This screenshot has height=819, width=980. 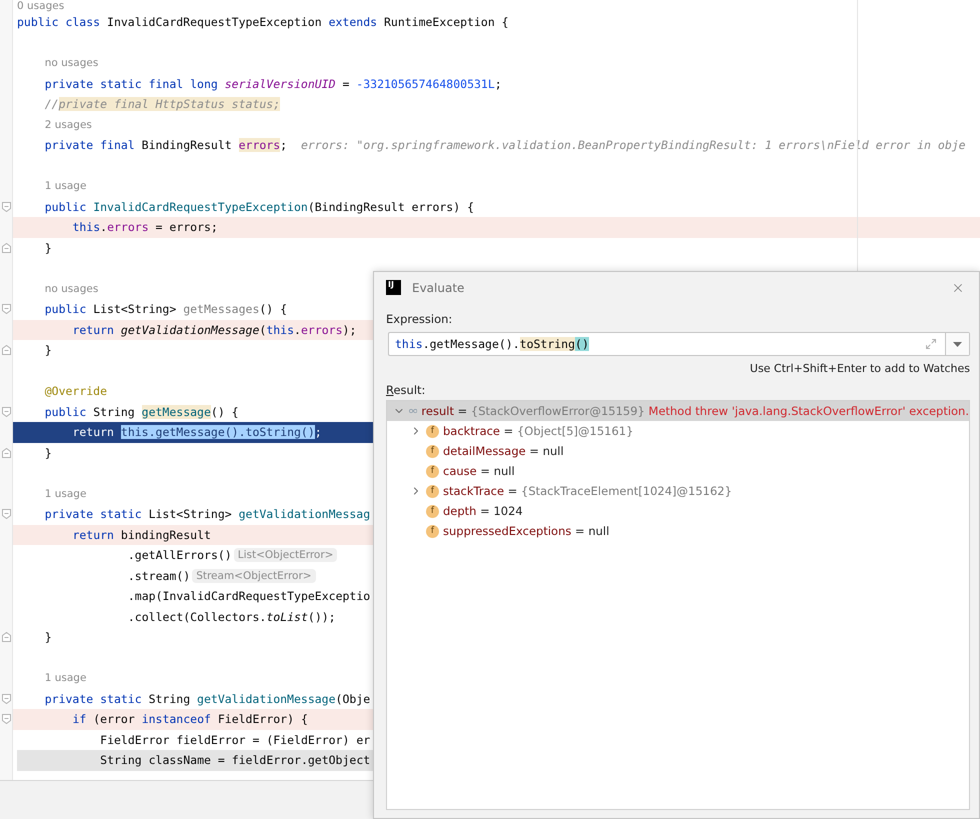 What do you see at coordinates (413, 411) in the screenshot?
I see `glasses-icon` at bounding box center [413, 411].